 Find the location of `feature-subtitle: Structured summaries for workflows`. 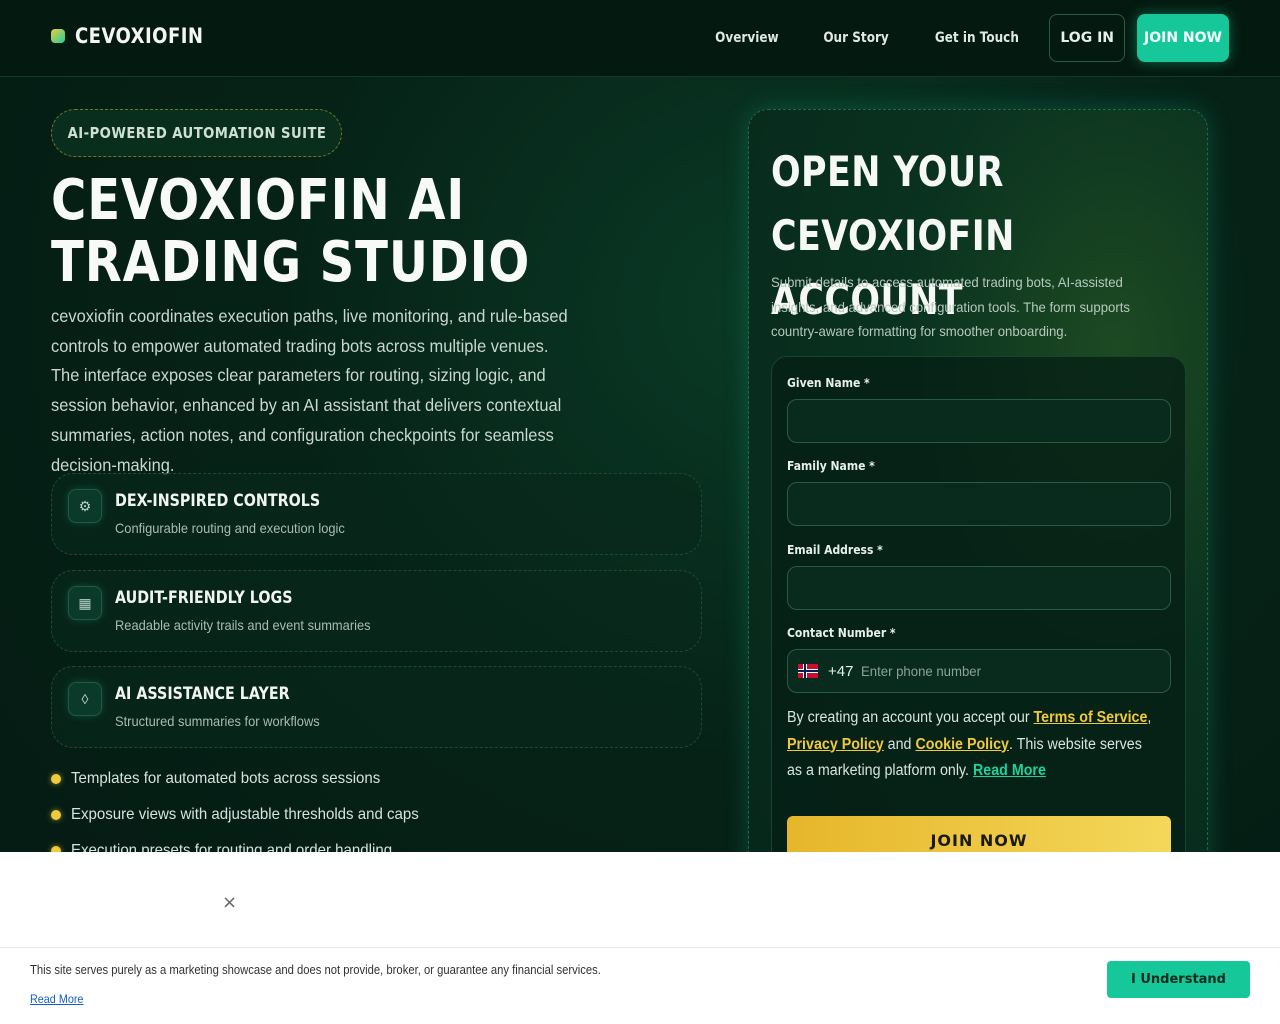

feature-subtitle: Structured summaries for workflows is located at coordinates (217, 721).